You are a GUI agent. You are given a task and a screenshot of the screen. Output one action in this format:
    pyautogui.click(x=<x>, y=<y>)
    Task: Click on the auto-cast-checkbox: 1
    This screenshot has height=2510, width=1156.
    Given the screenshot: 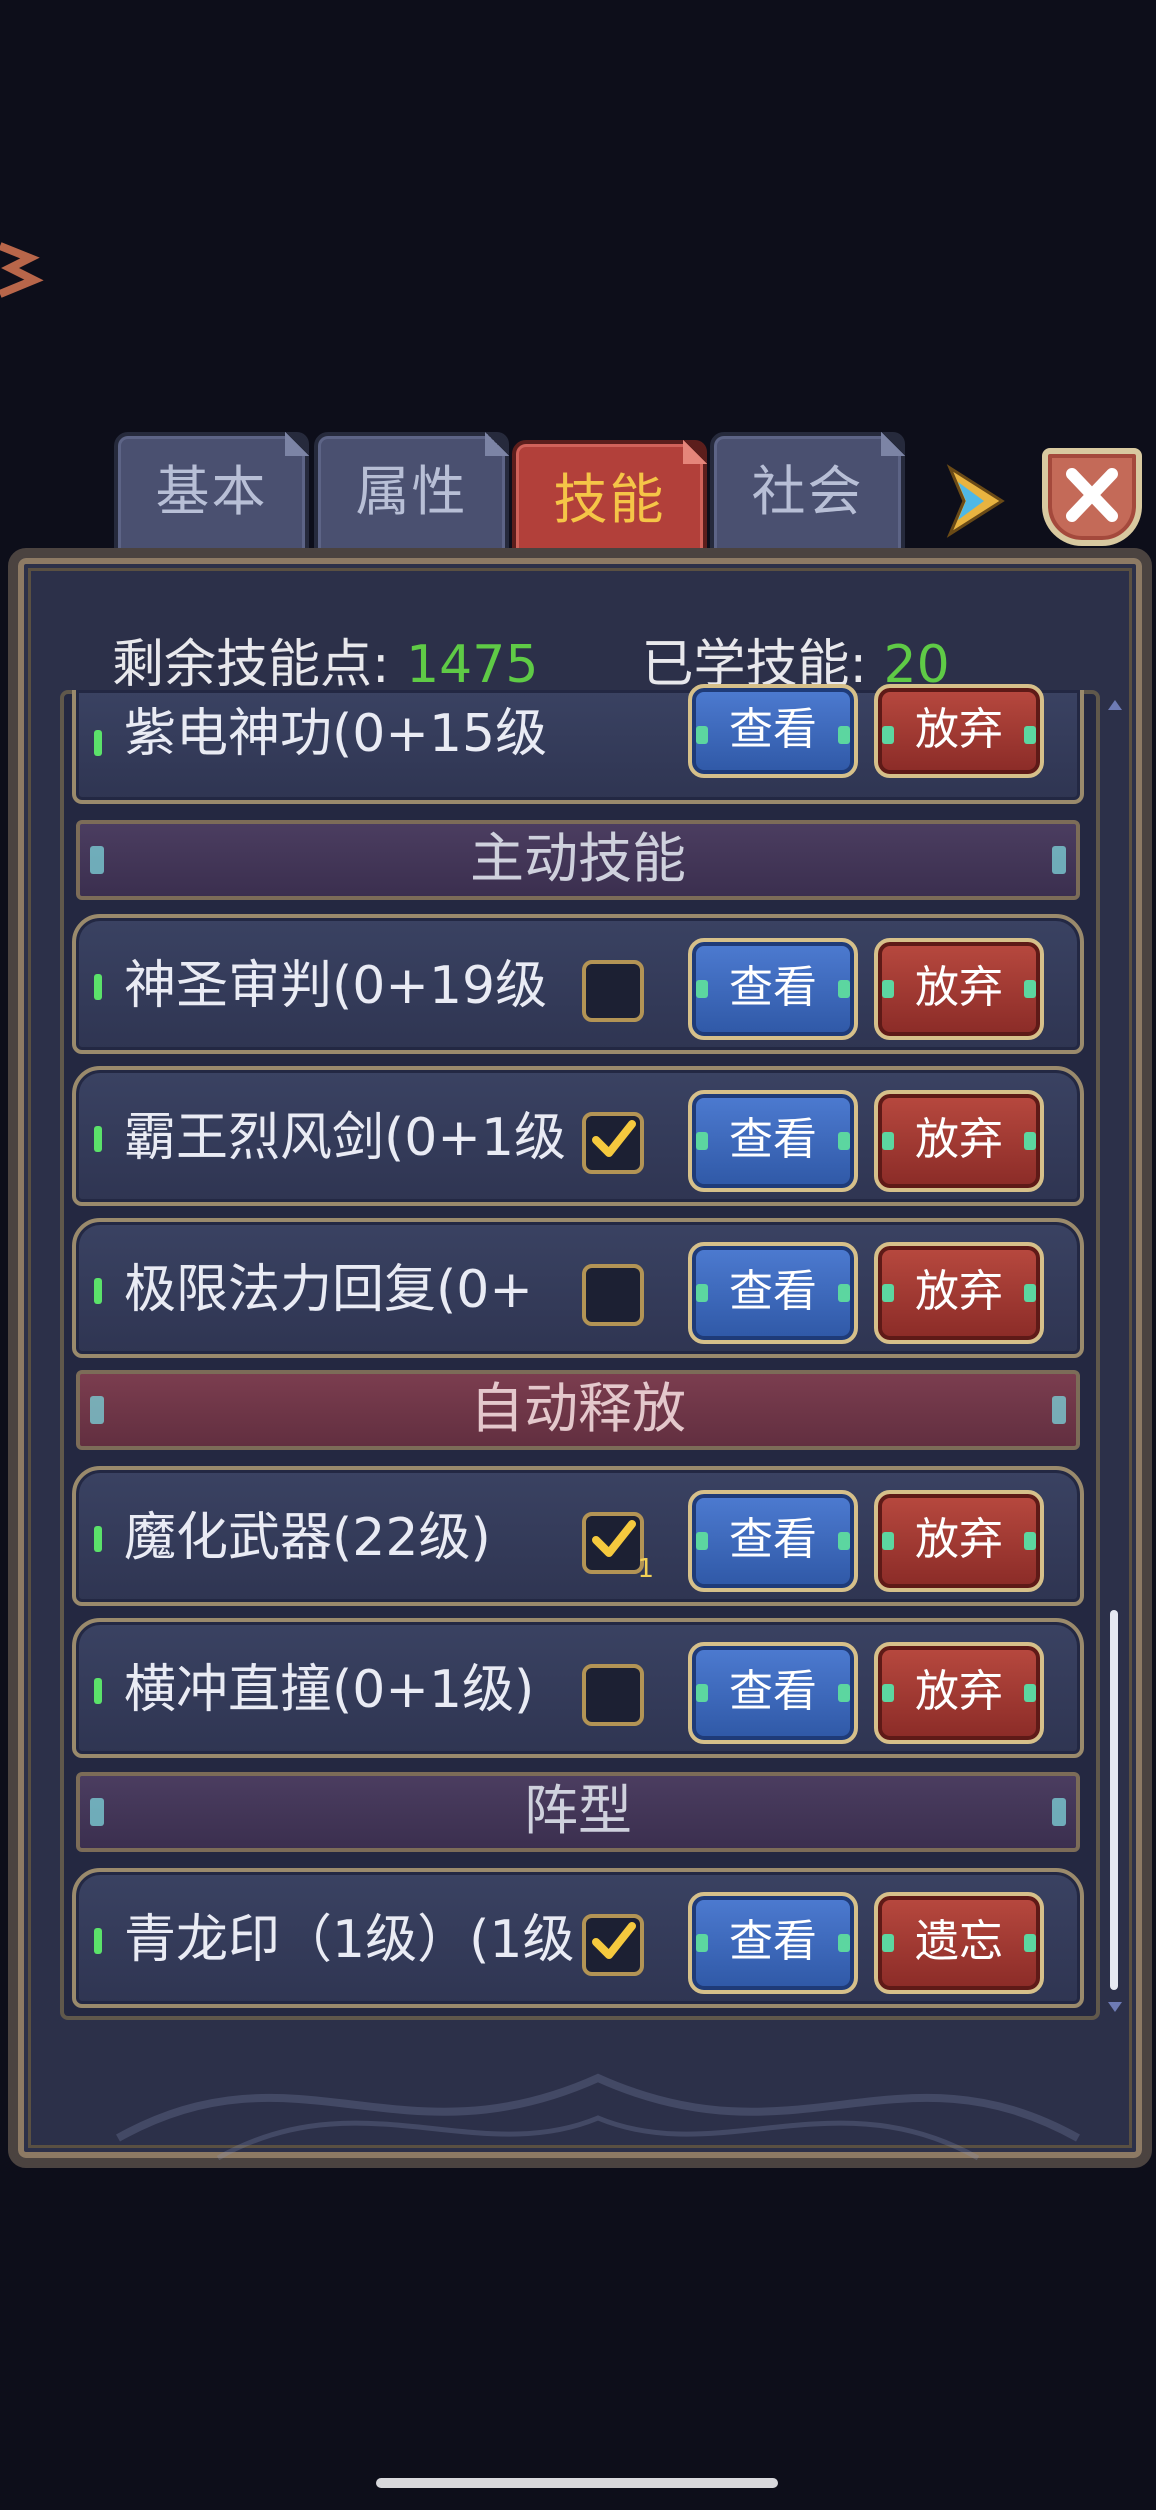 What is the action you would take?
    pyautogui.click(x=618, y=1548)
    